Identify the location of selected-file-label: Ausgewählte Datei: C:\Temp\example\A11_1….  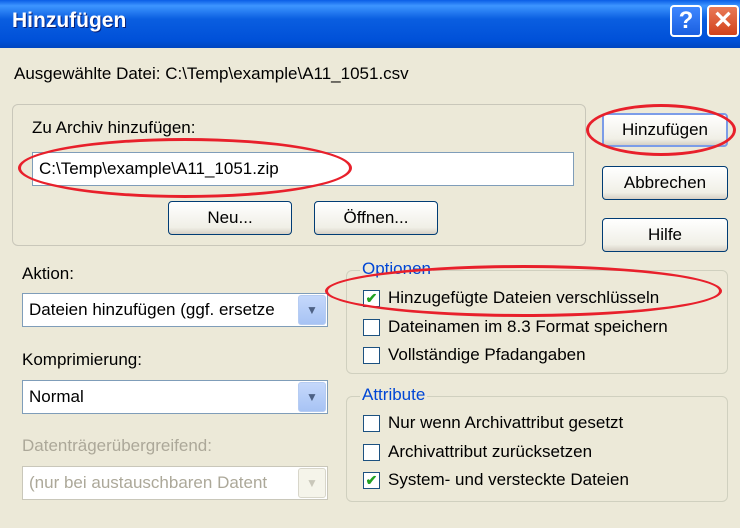
(211, 73).